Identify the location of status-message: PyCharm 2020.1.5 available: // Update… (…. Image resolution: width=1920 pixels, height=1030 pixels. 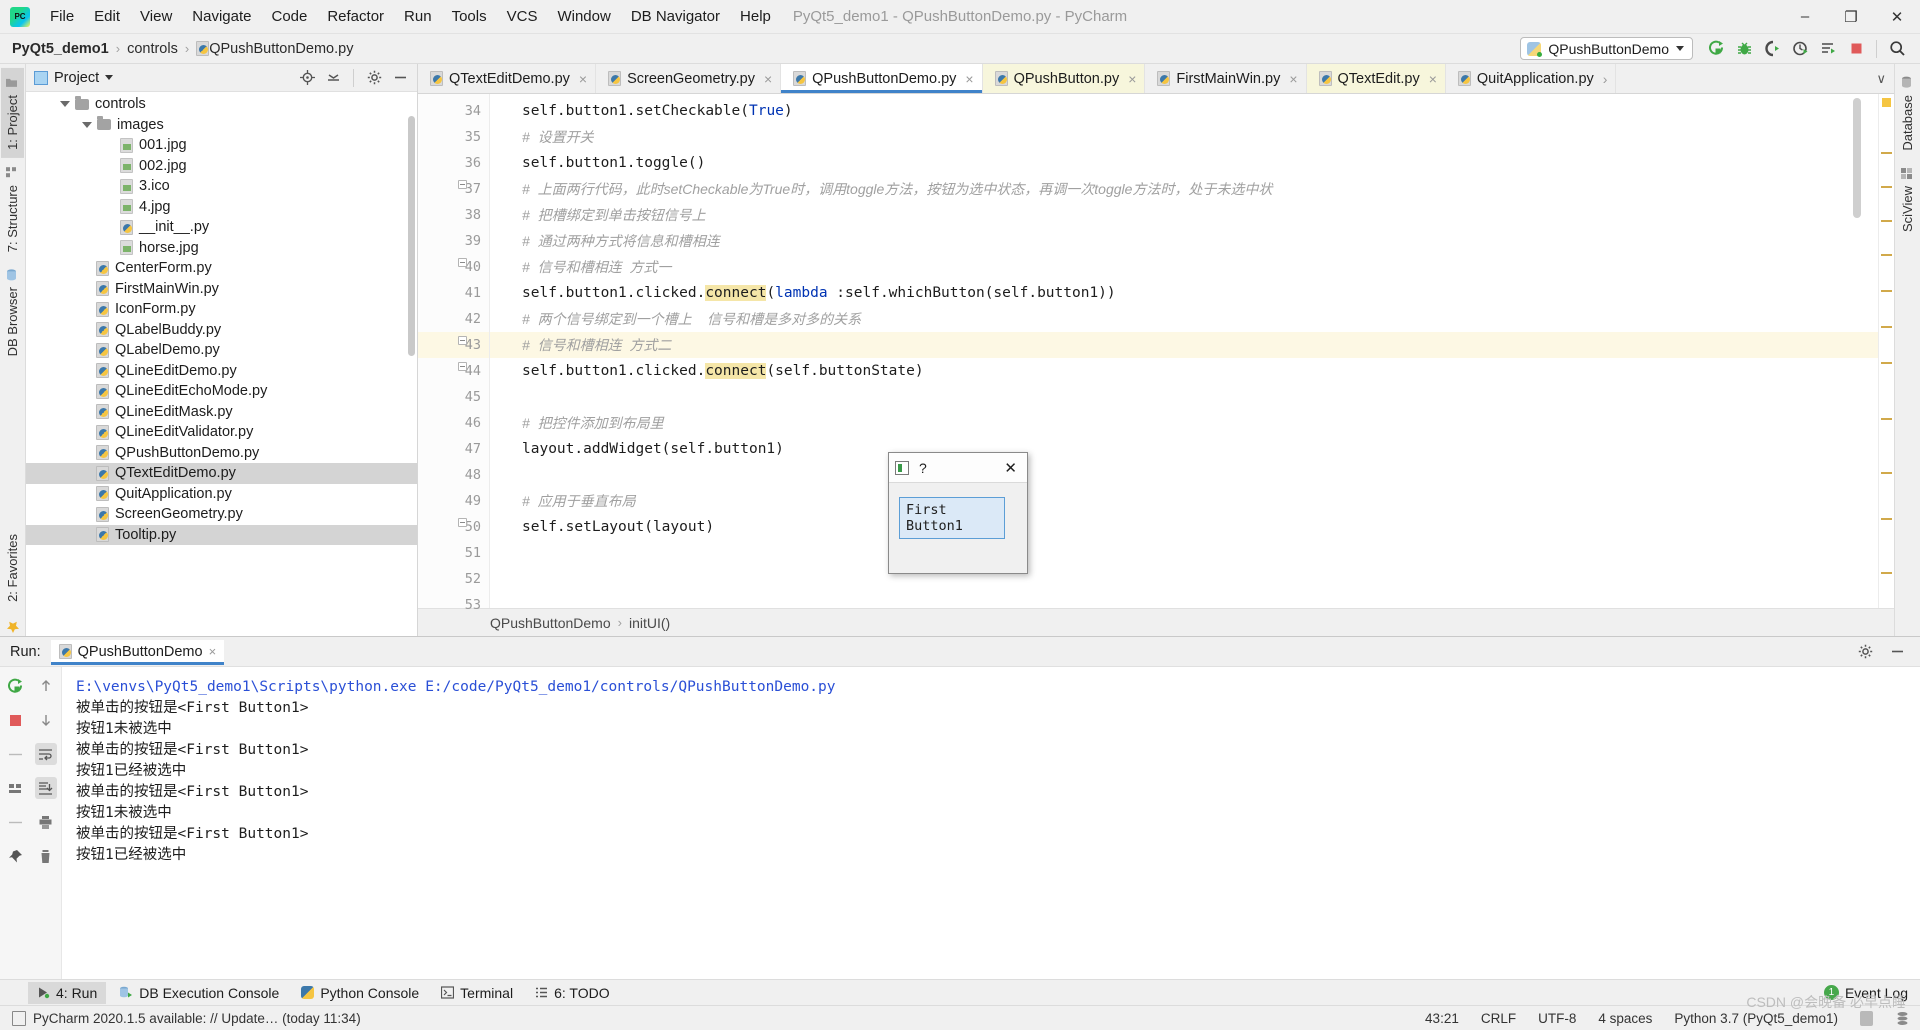
(197, 1018).